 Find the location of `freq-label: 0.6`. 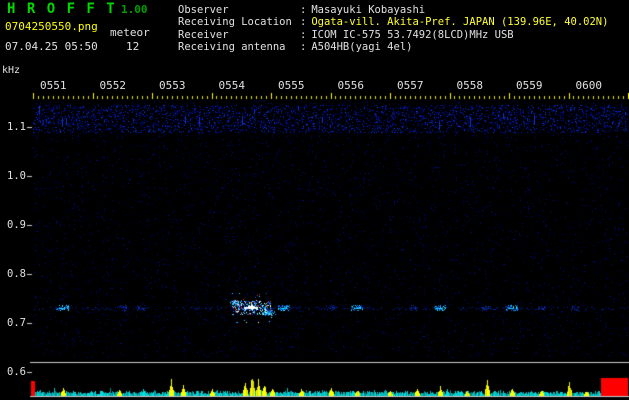

freq-label: 0.6 is located at coordinates (16, 372).